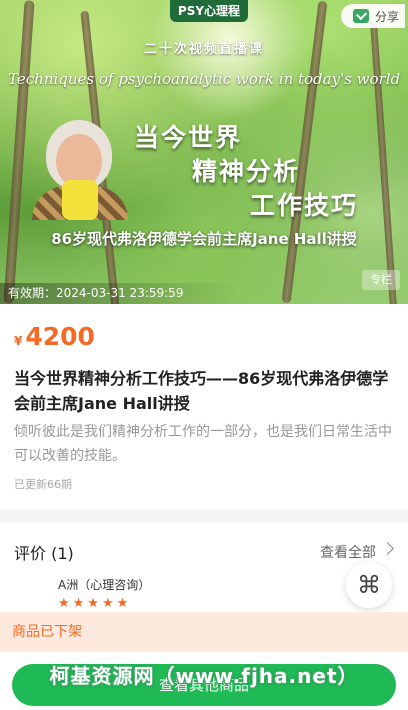  Describe the element at coordinates (188, 137) in the screenshot. I see `course-title-line-1: 当今世界` at that location.